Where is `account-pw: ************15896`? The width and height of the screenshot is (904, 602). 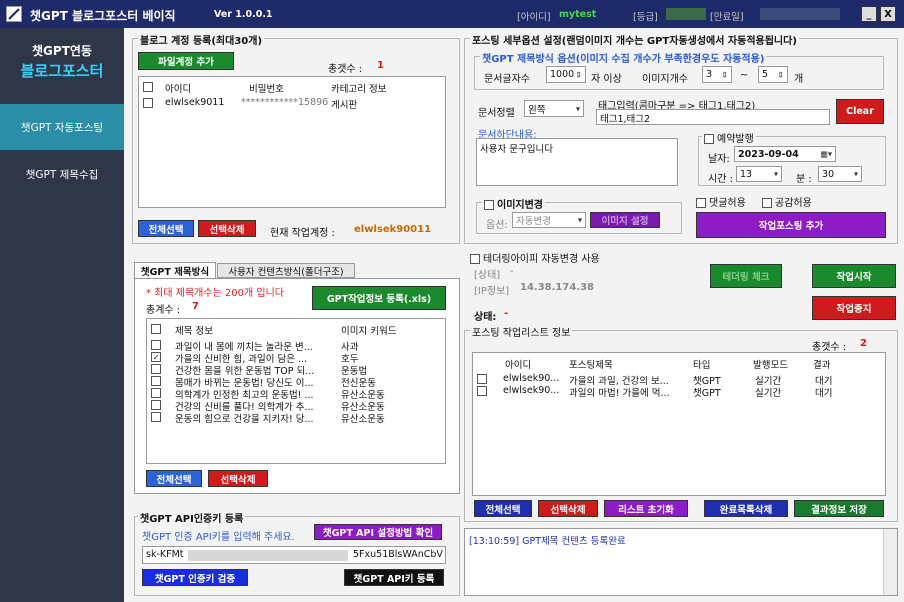 account-pw: ************15896 is located at coordinates (285, 102).